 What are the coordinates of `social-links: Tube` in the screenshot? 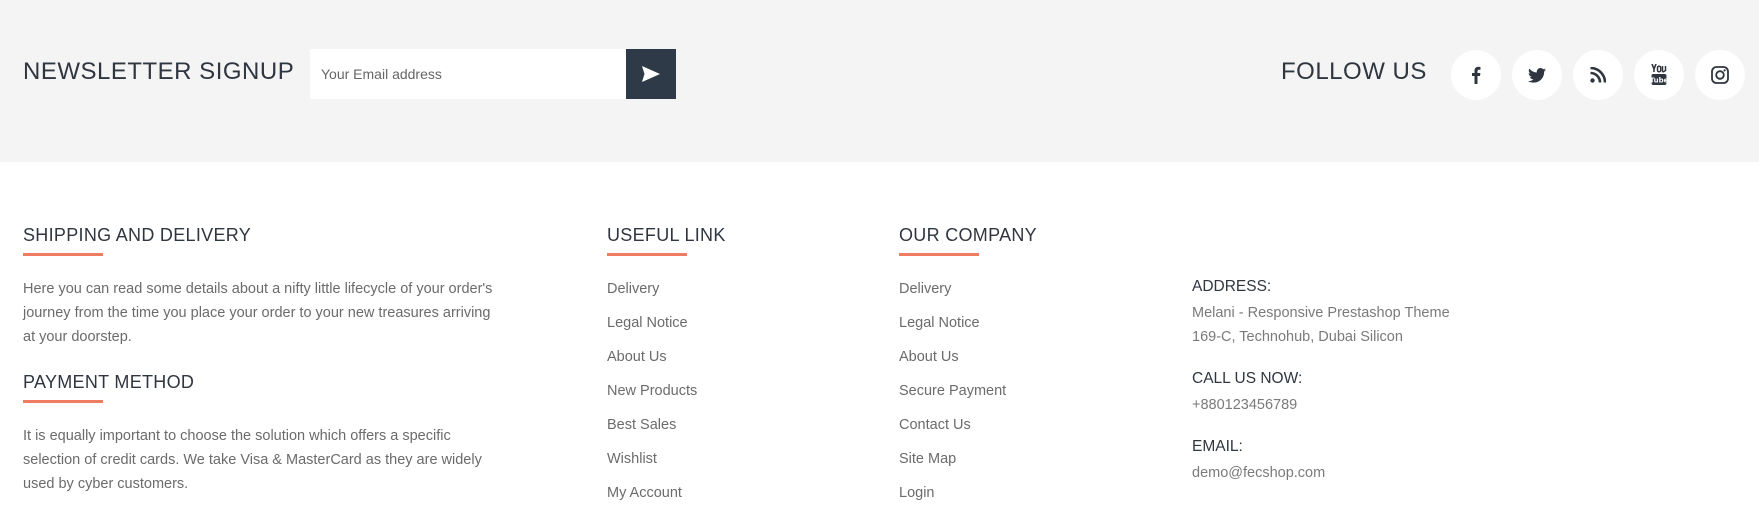 It's located at (1598, 75).